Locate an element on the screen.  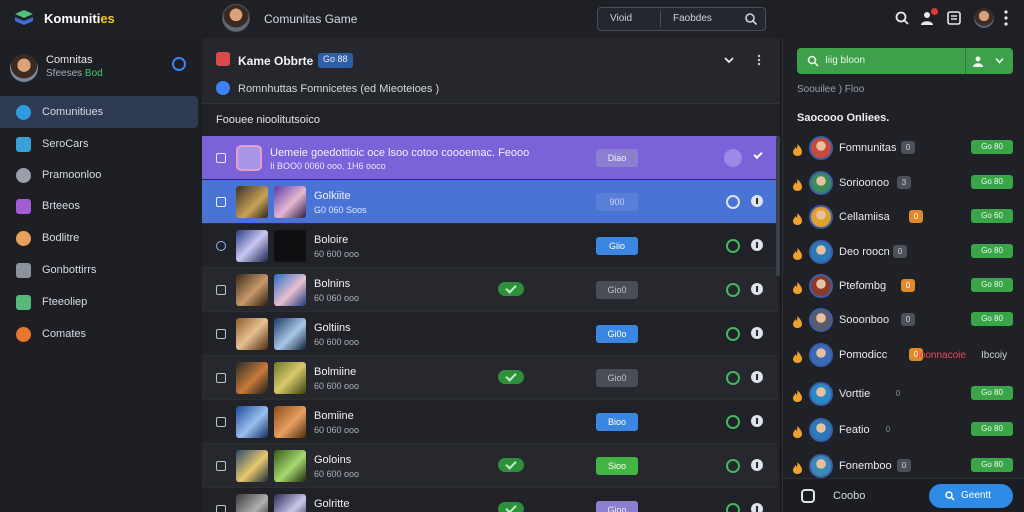
check-icon is located at coordinates (758, 154).